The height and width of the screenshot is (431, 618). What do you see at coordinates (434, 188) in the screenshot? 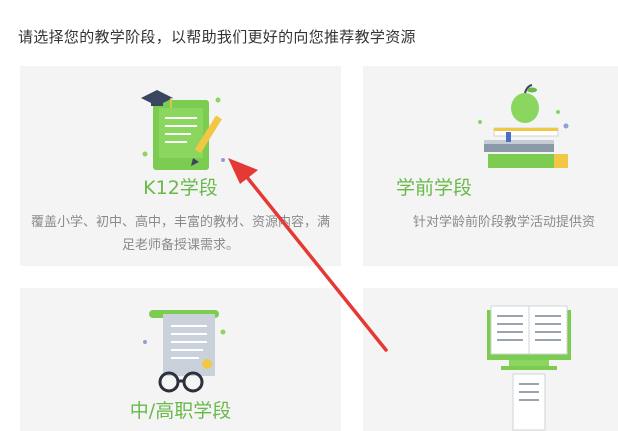
I see `card-title: 学前学段` at bounding box center [434, 188].